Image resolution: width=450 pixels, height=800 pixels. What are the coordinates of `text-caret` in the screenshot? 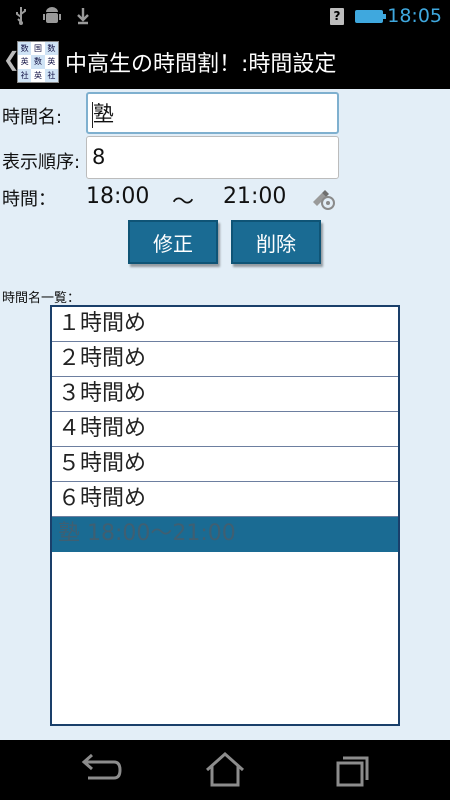 It's located at (92, 115).